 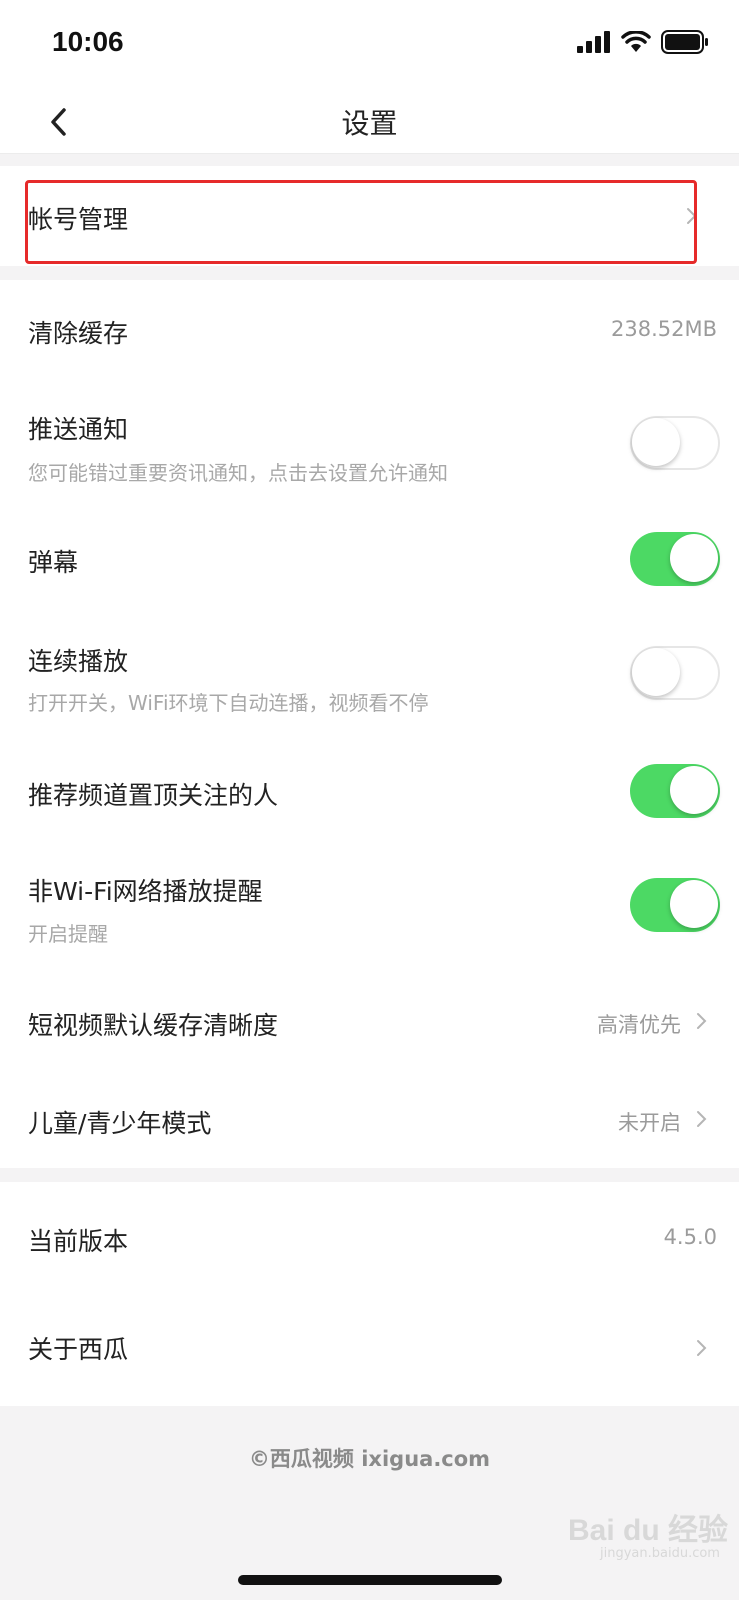 What do you see at coordinates (78, 1349) in the screenshot?
I see `about-xigua-label: 关于西瓜` at bounding box center [78, 1349].